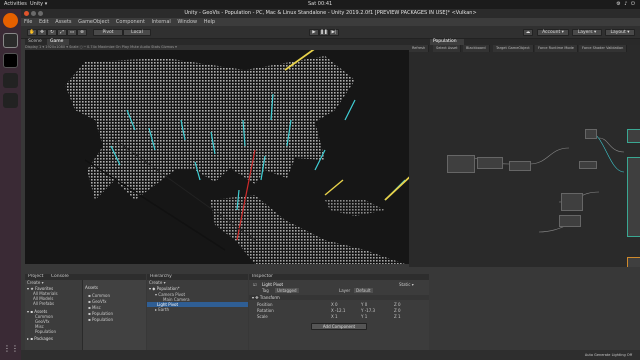 This screenshot has height=360, width=640. Describe the element at coordinates (397, 310) in the screenshot. I see `rotation-z-field: Z 0` at that location.